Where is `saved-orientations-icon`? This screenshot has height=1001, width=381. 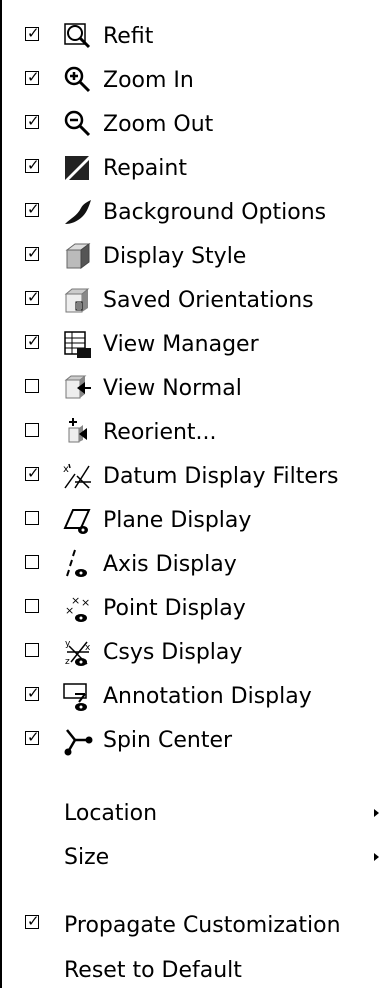 saved-orientations-icon is located at coordinates (77, 300).